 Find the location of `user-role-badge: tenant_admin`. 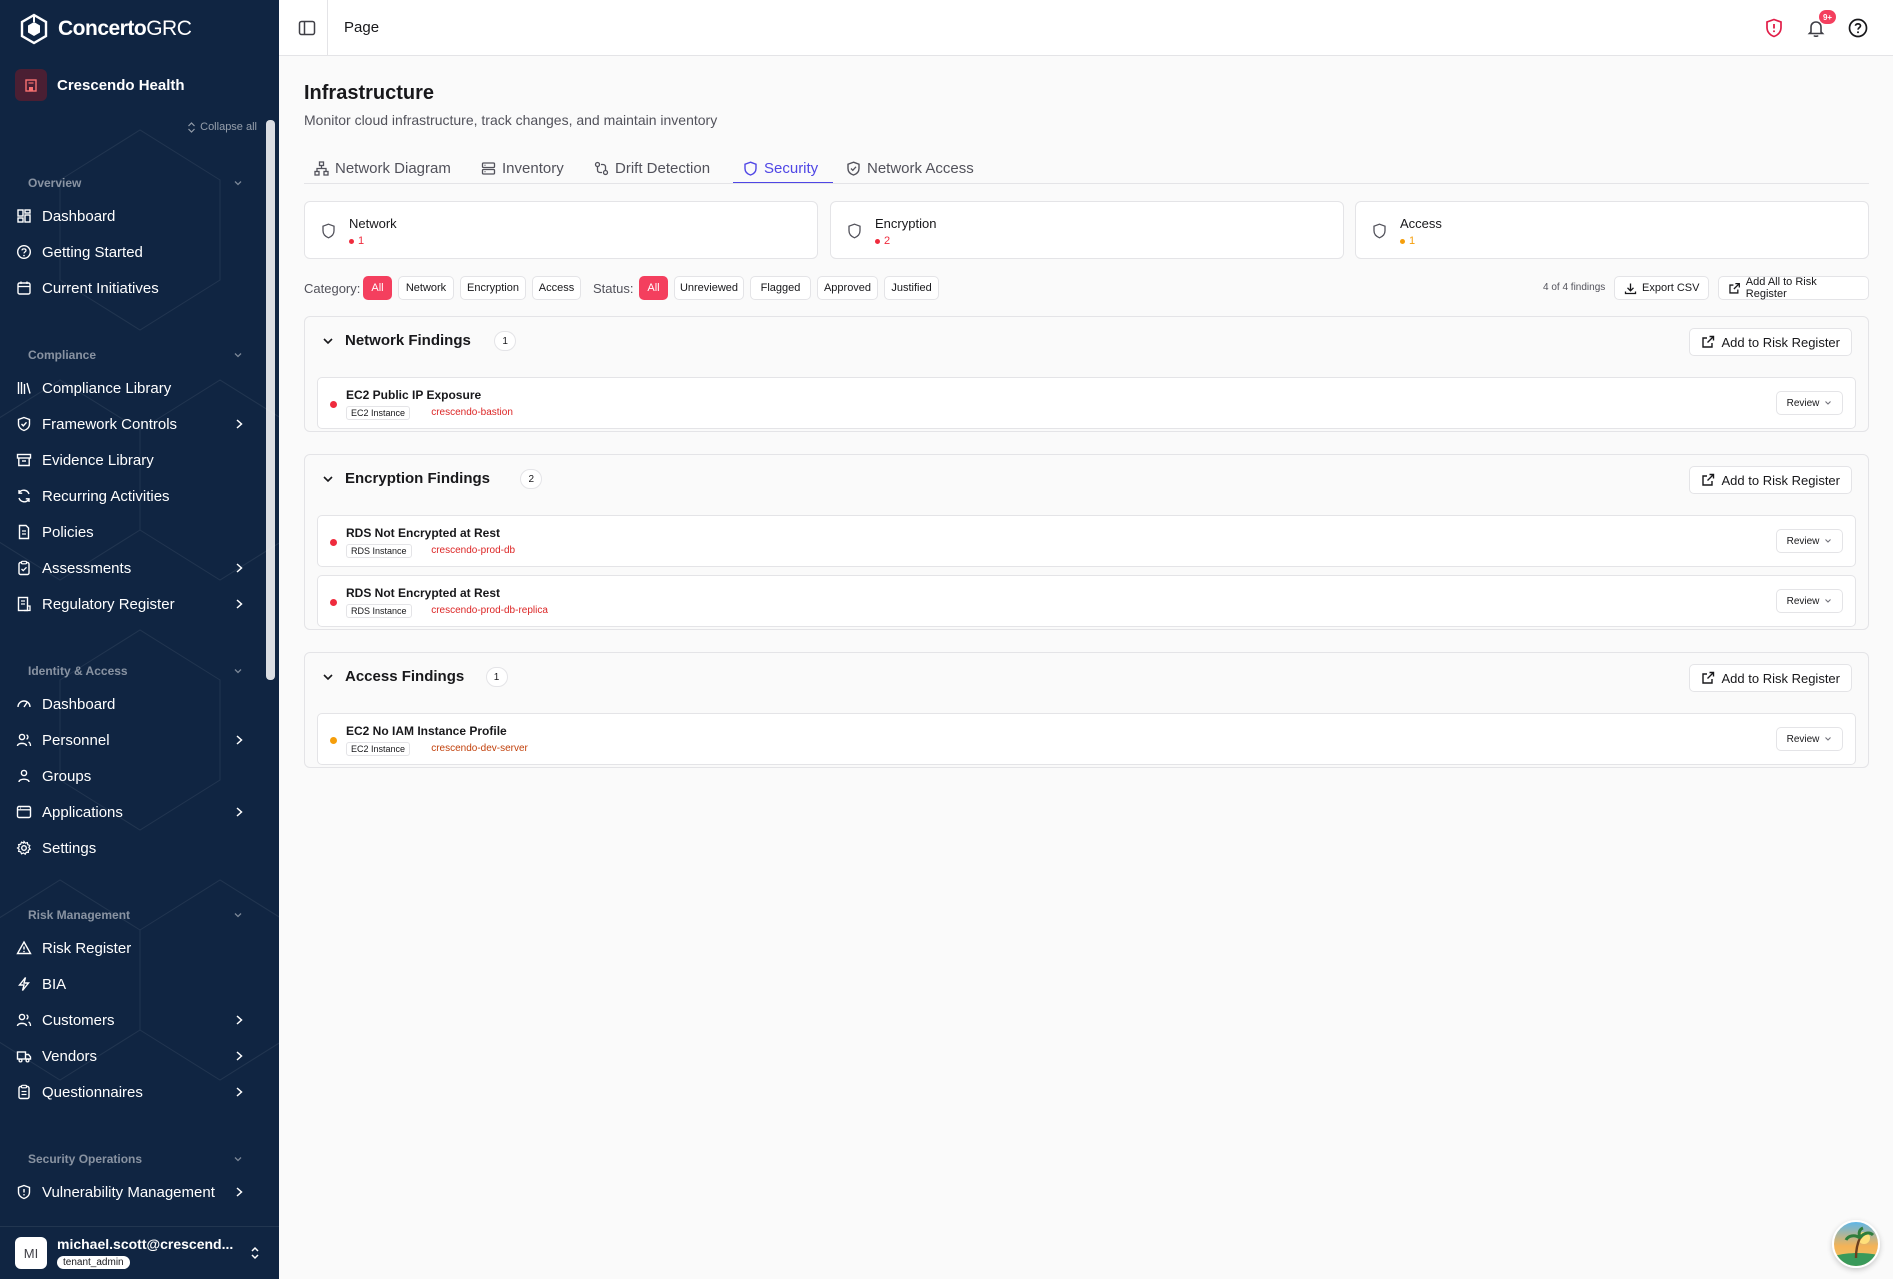

user-role-badge: tenant_admin is located at coordinates (93, 1262).